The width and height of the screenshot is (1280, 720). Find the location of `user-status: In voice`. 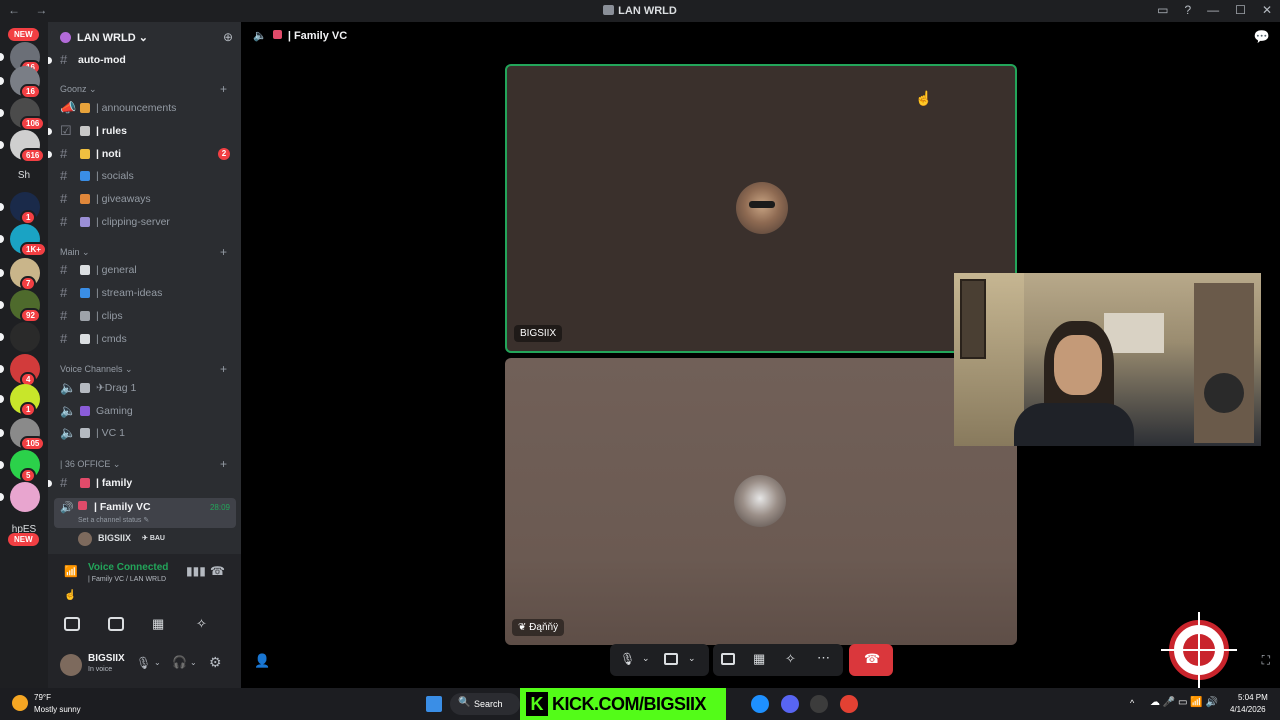

user-status: In voice is located at coordinates (100, 669).